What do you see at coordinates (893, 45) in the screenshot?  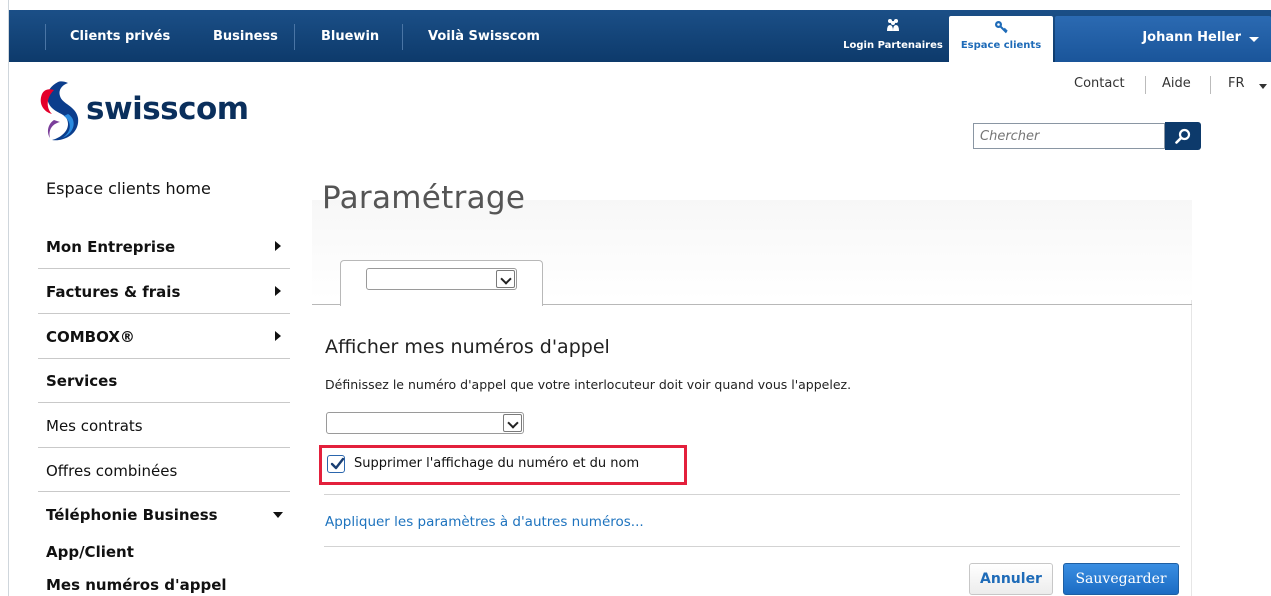 I see `login-partners-label: Login Partenaires` at bounding box center [893, 45].